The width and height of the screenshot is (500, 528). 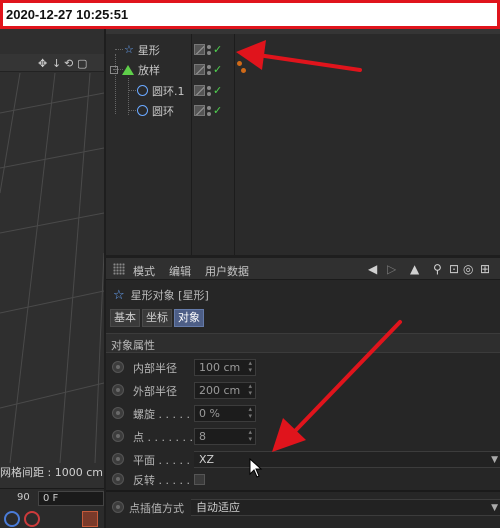 I want to click on menu-edit: 编辑, so click(x=180, y=271).